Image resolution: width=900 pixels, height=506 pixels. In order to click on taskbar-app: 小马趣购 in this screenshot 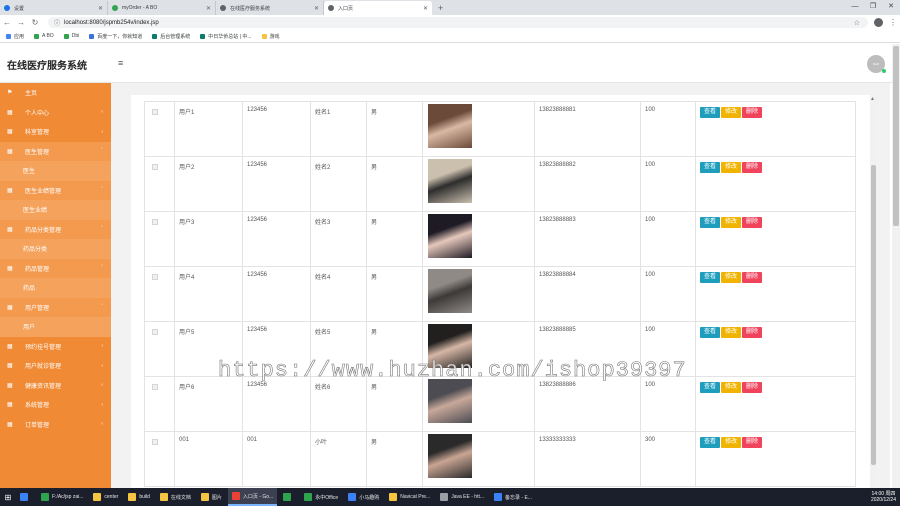, I will do `click(363, 497)`.